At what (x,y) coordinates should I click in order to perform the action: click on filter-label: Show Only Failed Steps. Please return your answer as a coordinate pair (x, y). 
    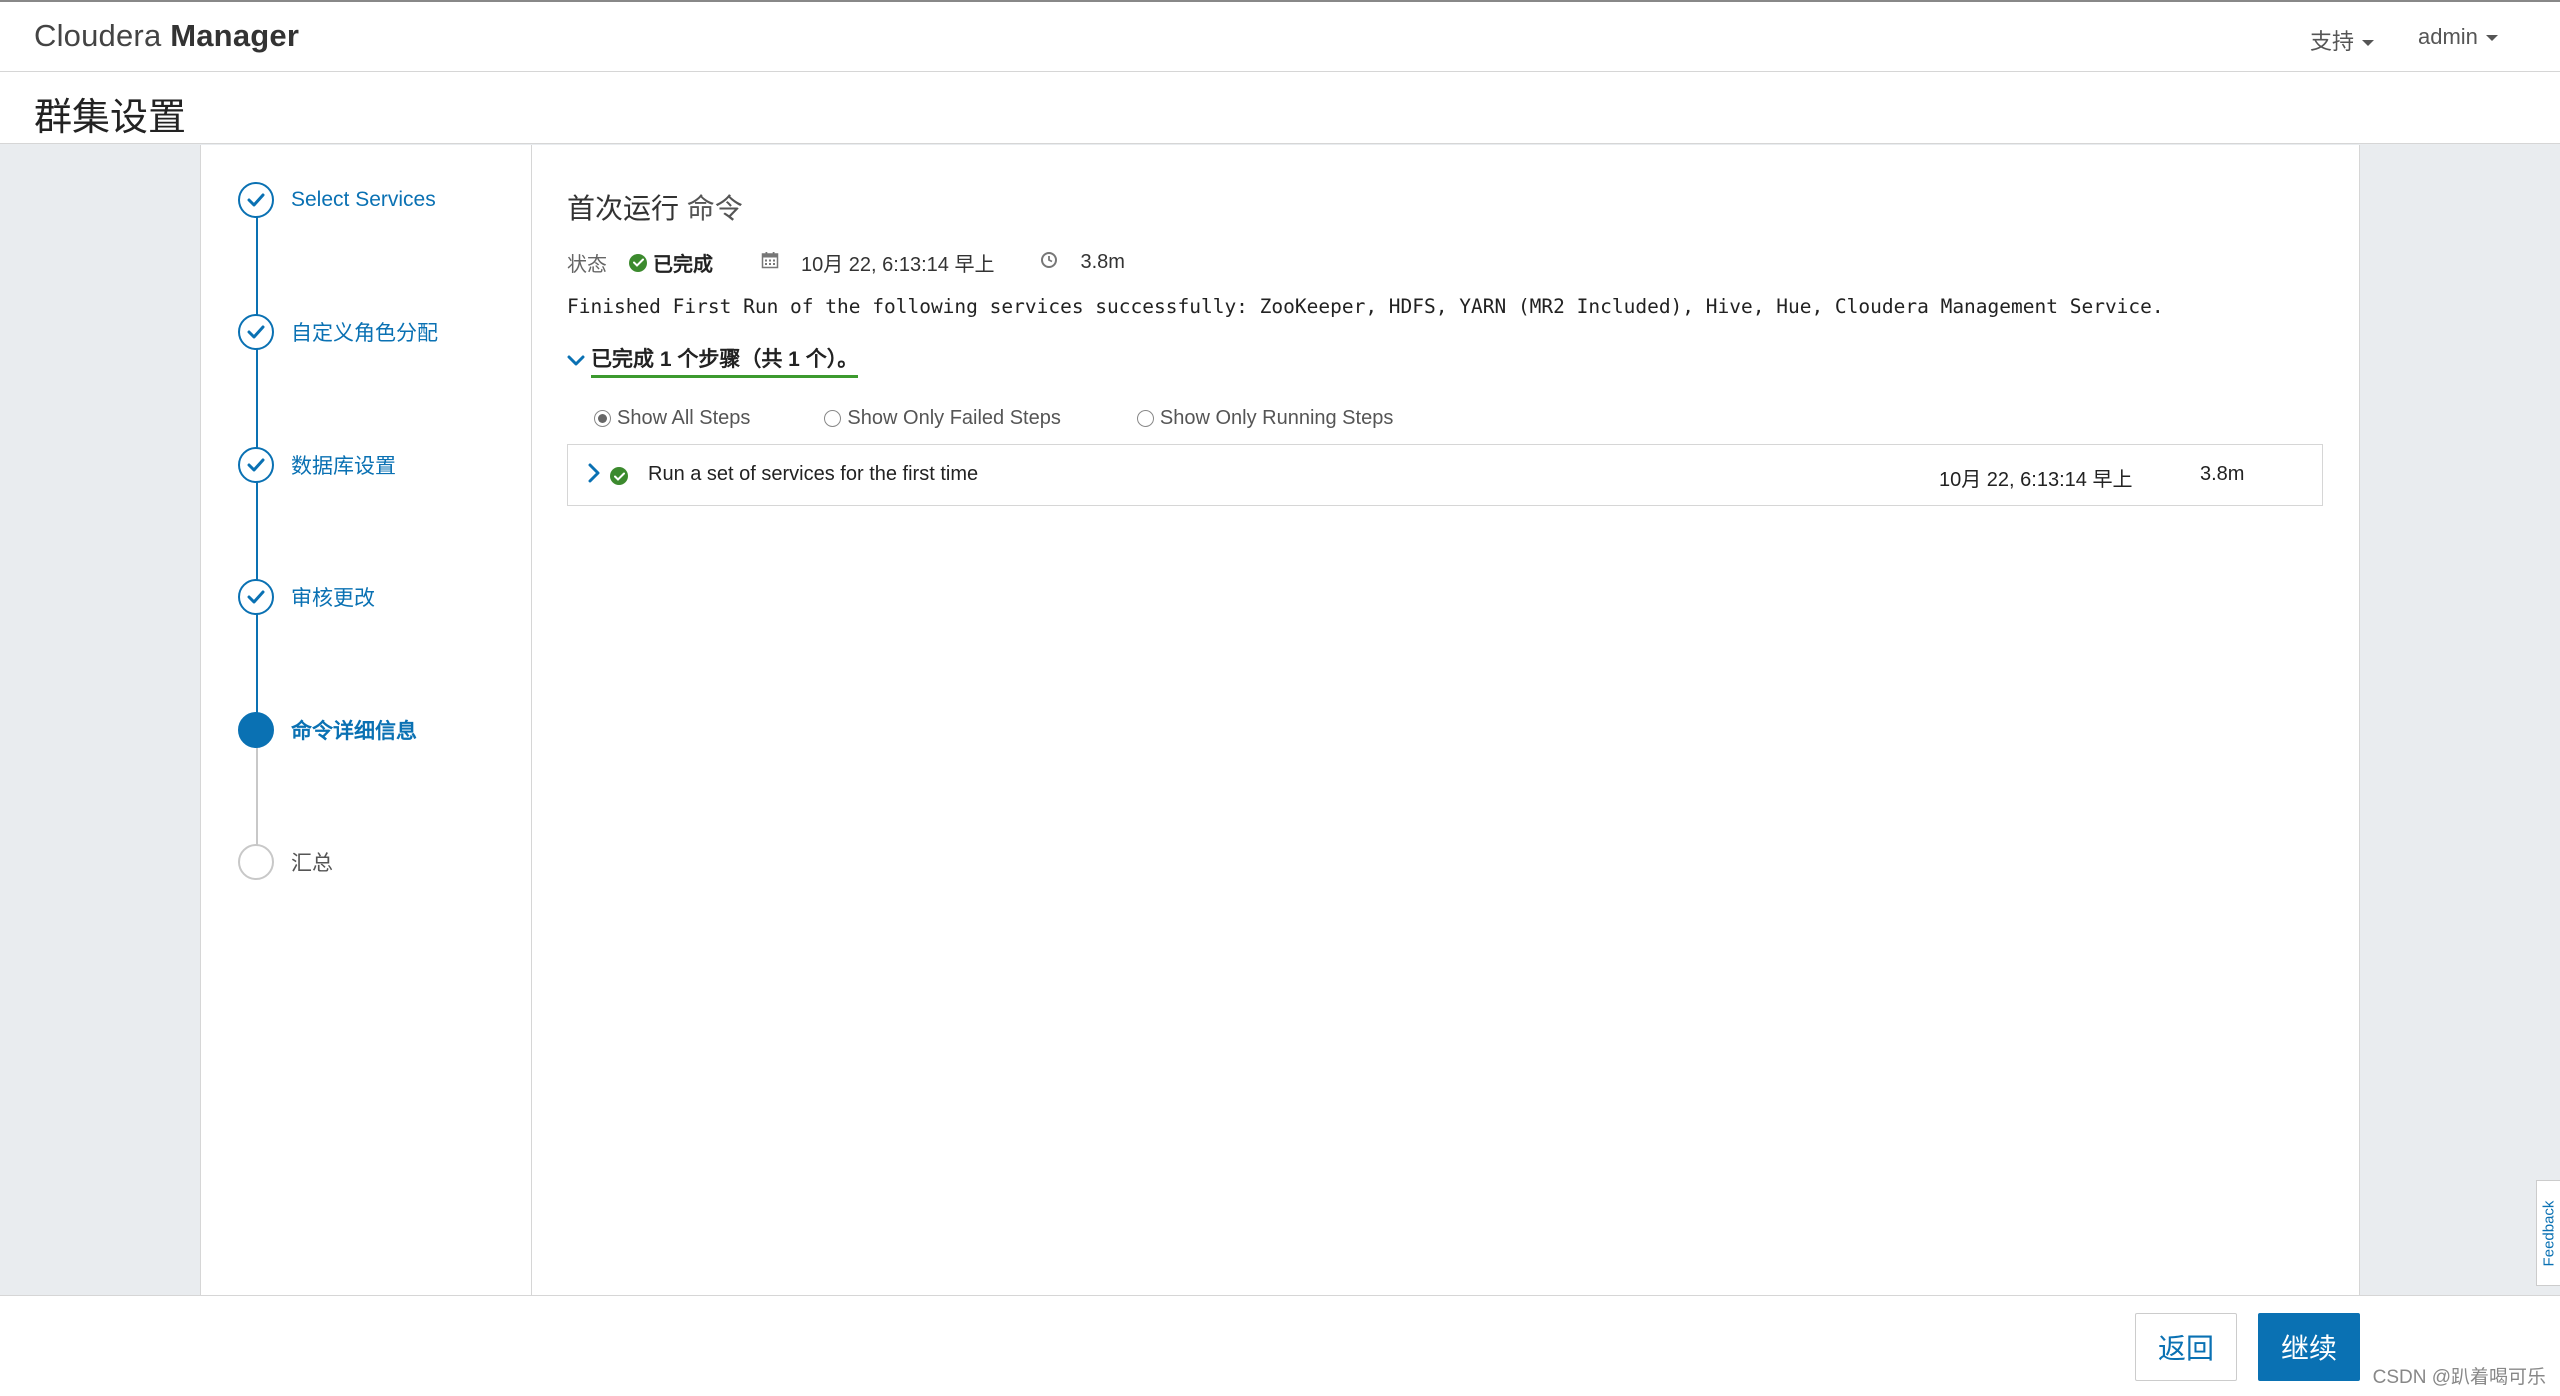
    Looking at the image, I should click on (954, 418).